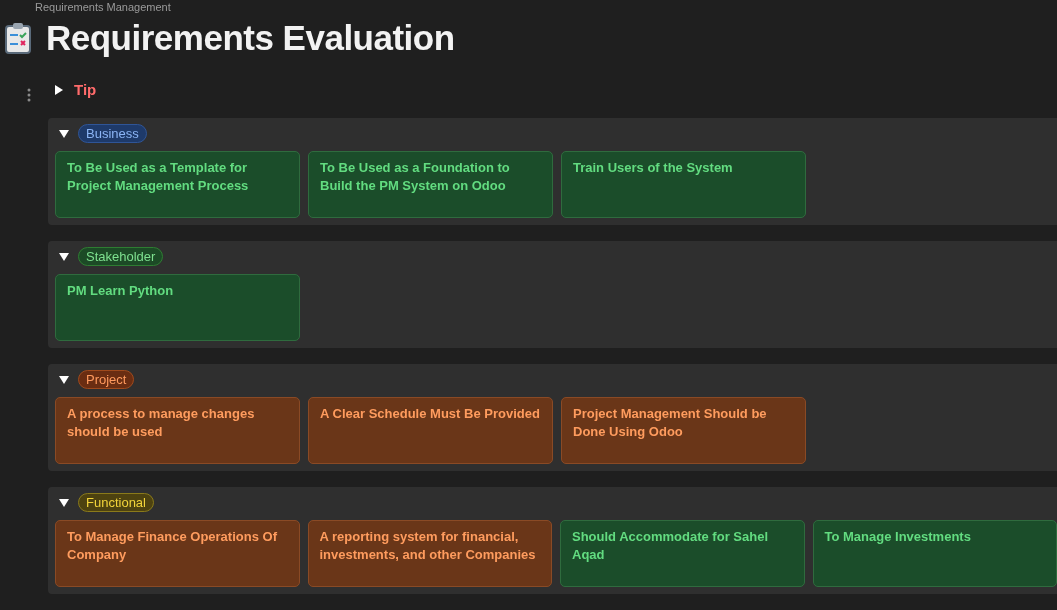  Describe the element at coordinates (103, 7) in the screenshot. I see `breadcrumb: Requirements Management` at that location.